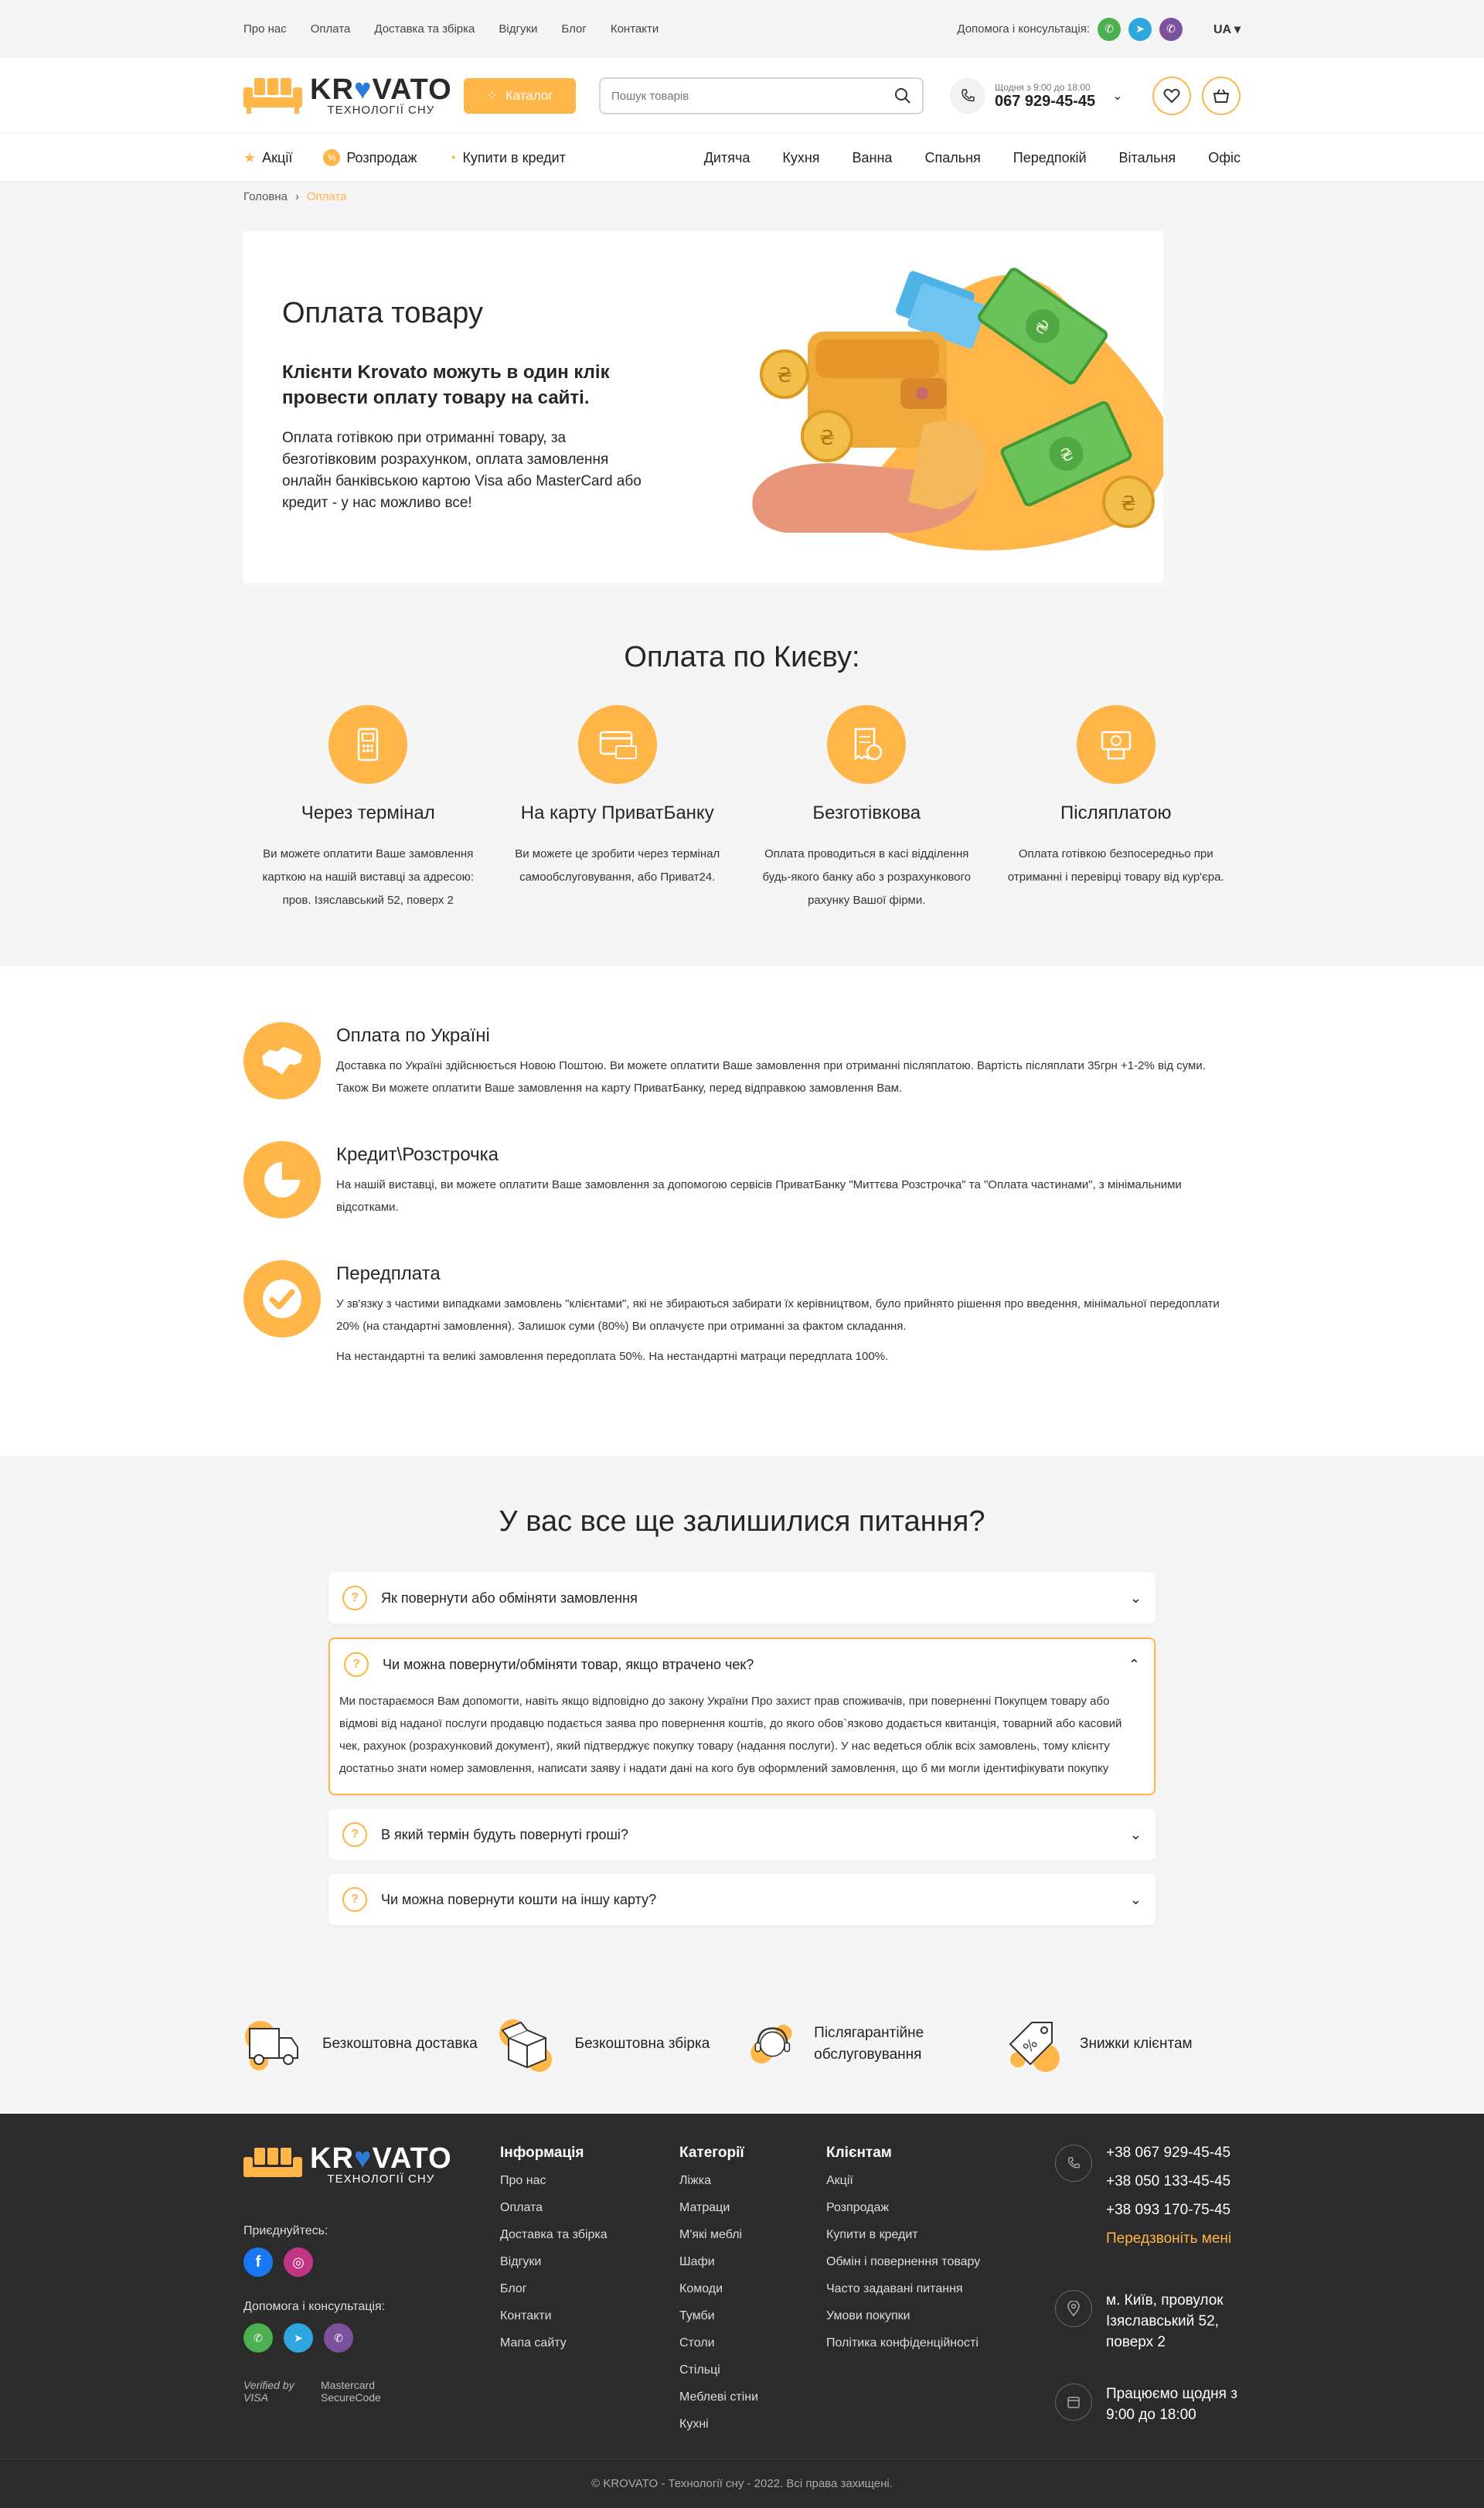 The image size is (1484, 2508). I want to click on truck-icon, so click(271, 2045).